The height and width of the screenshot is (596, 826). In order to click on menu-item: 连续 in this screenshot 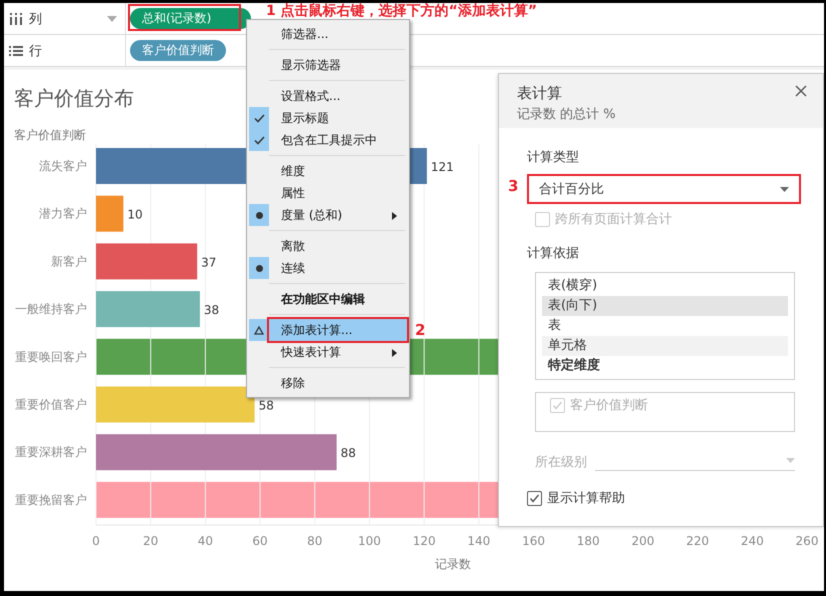, I will do `click(338, 268)`.